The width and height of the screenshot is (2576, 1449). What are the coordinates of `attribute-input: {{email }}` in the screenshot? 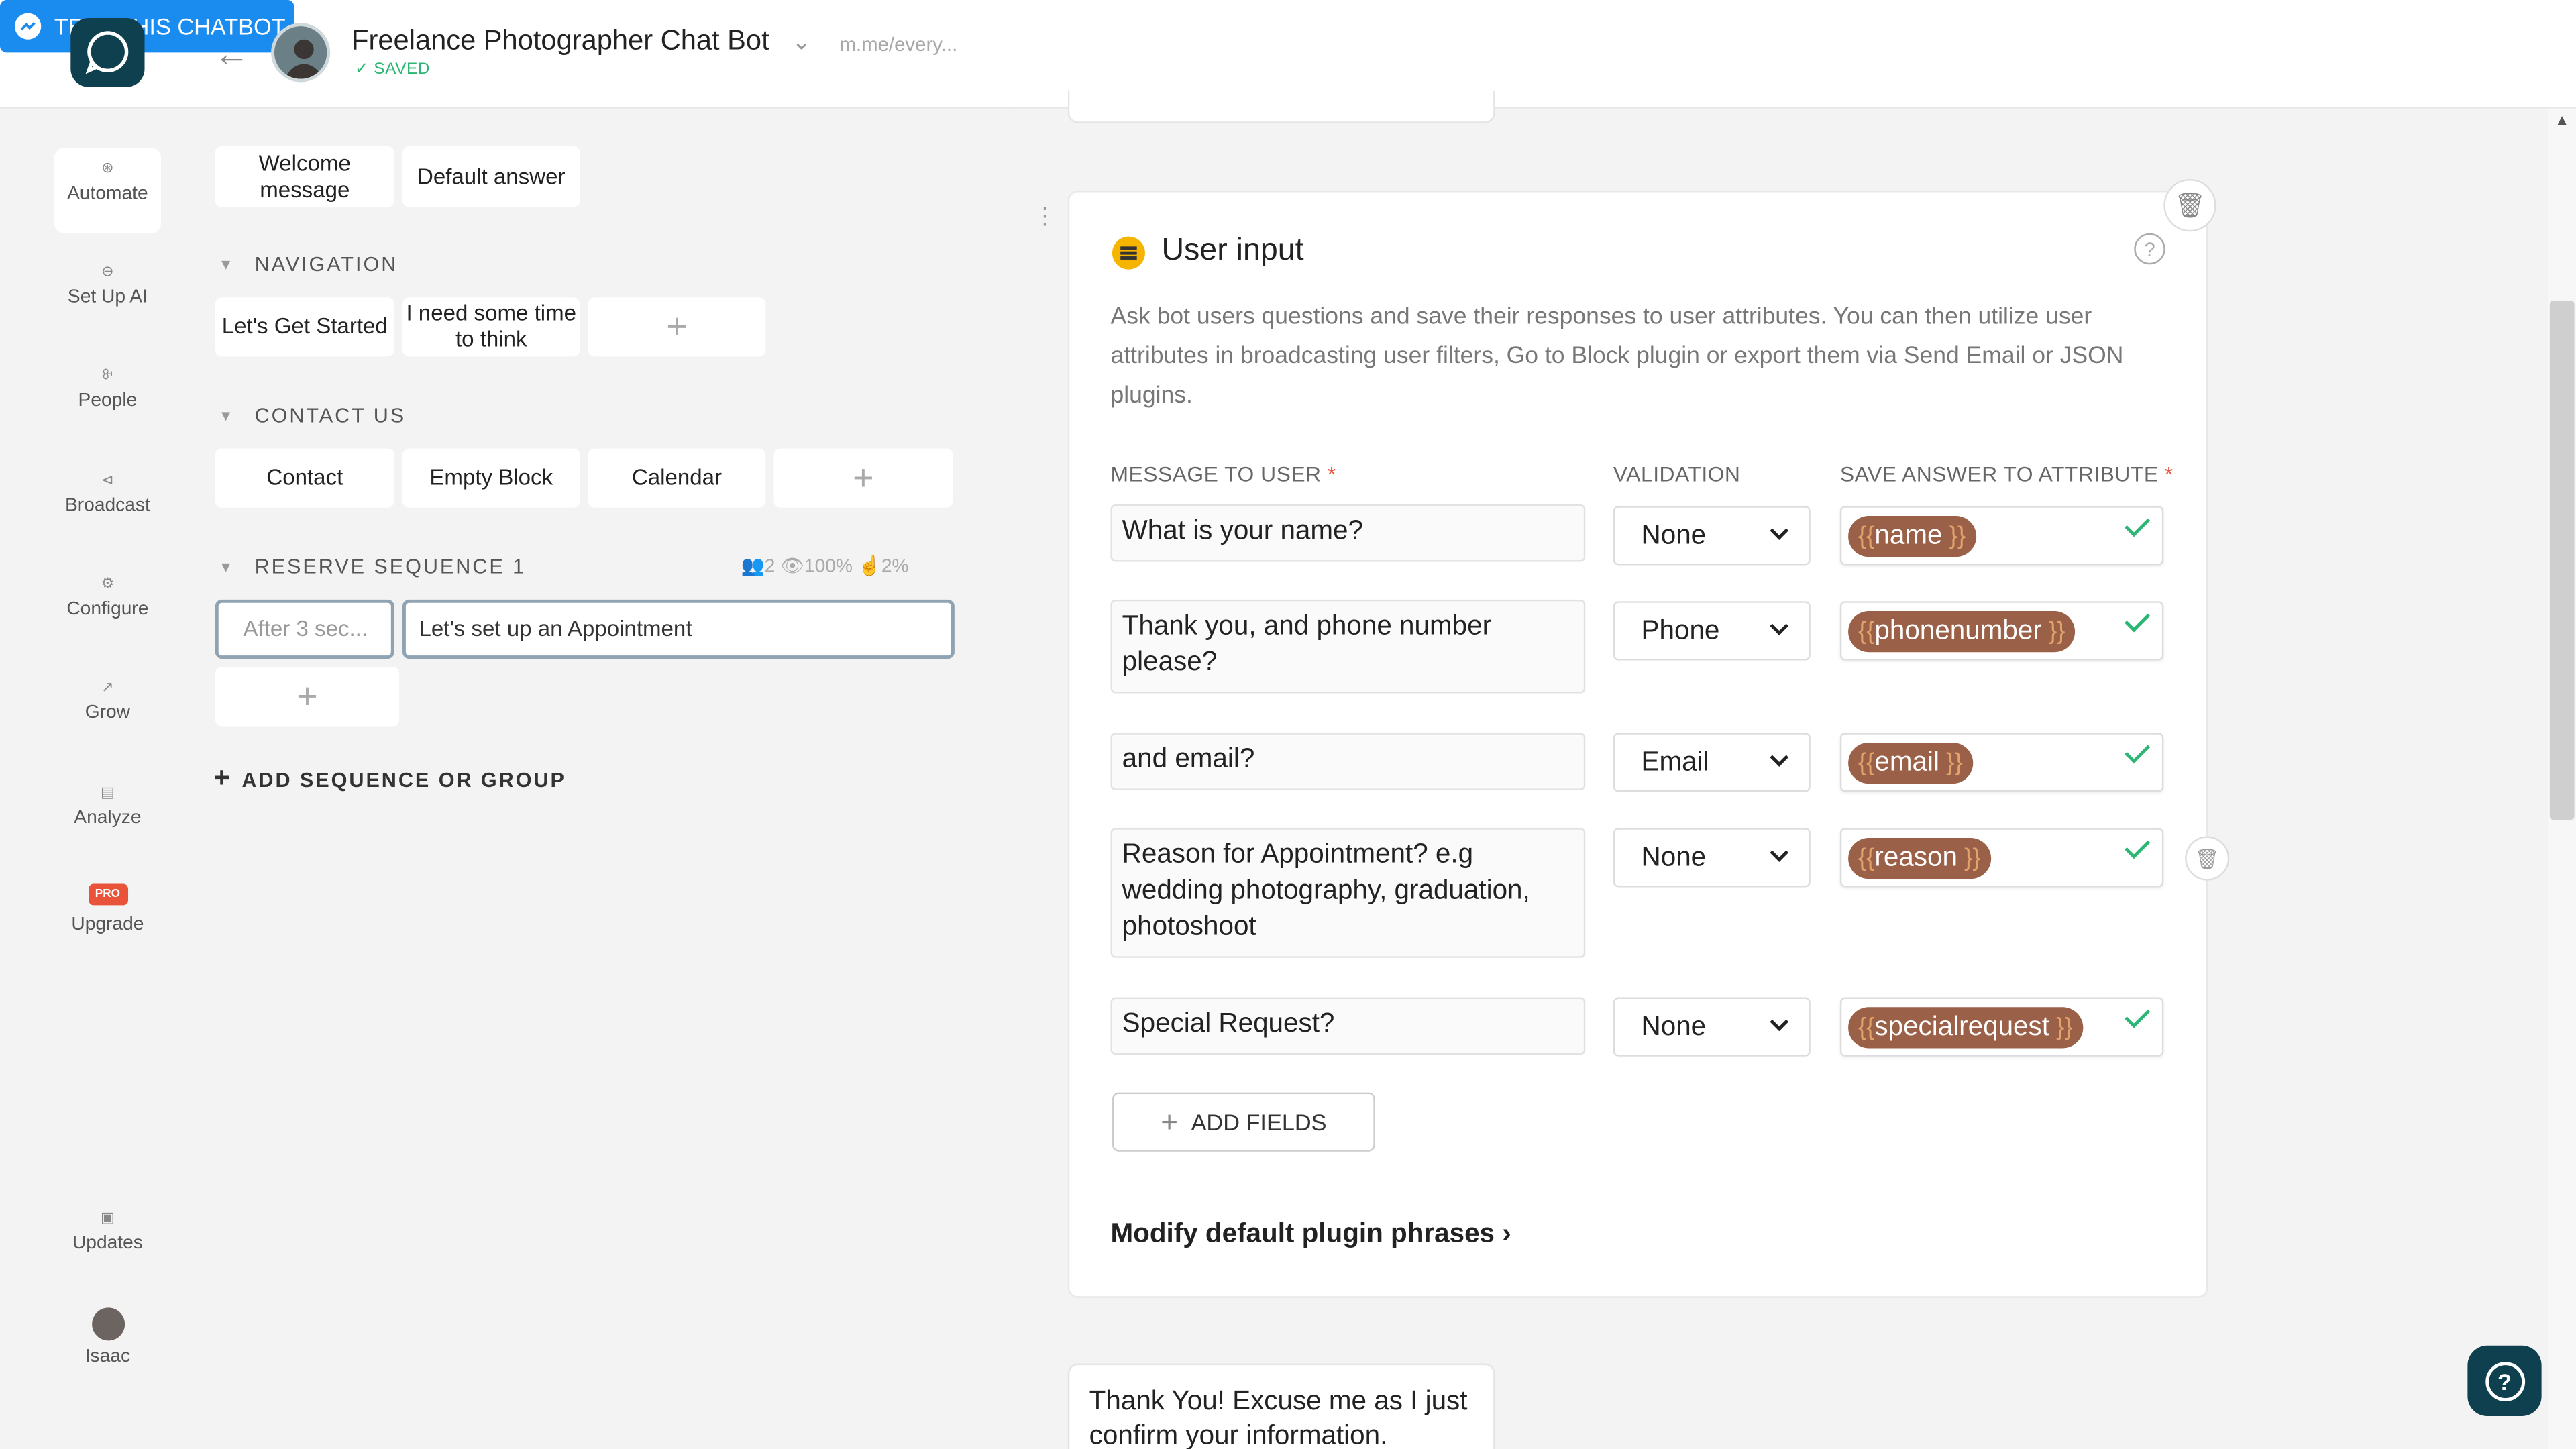 It's located at (2001, 762).